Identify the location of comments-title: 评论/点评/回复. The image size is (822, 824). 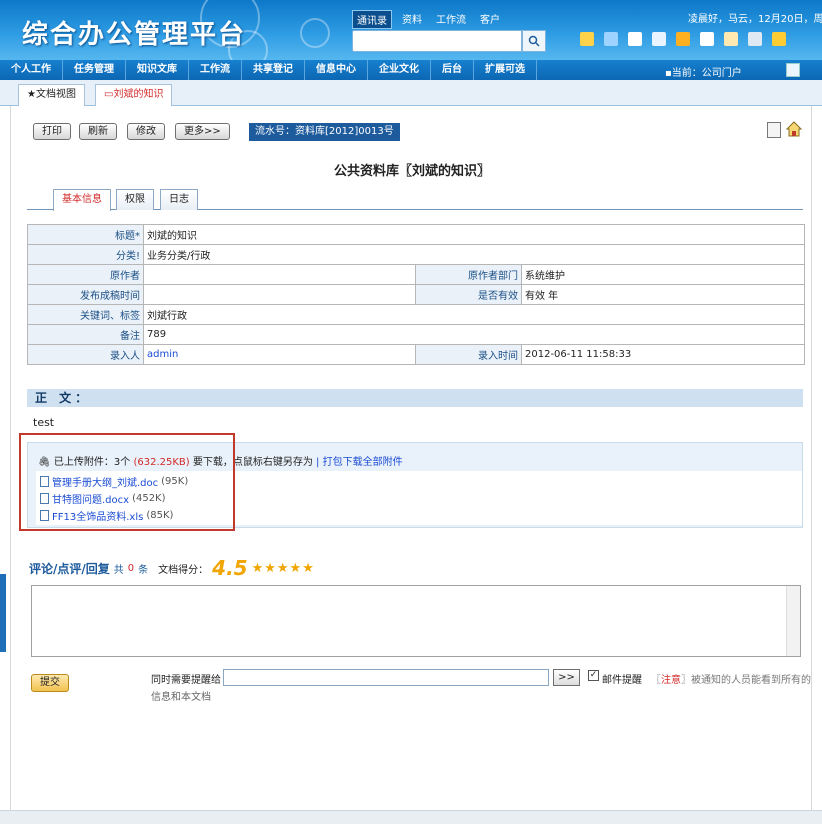
(69, 568).